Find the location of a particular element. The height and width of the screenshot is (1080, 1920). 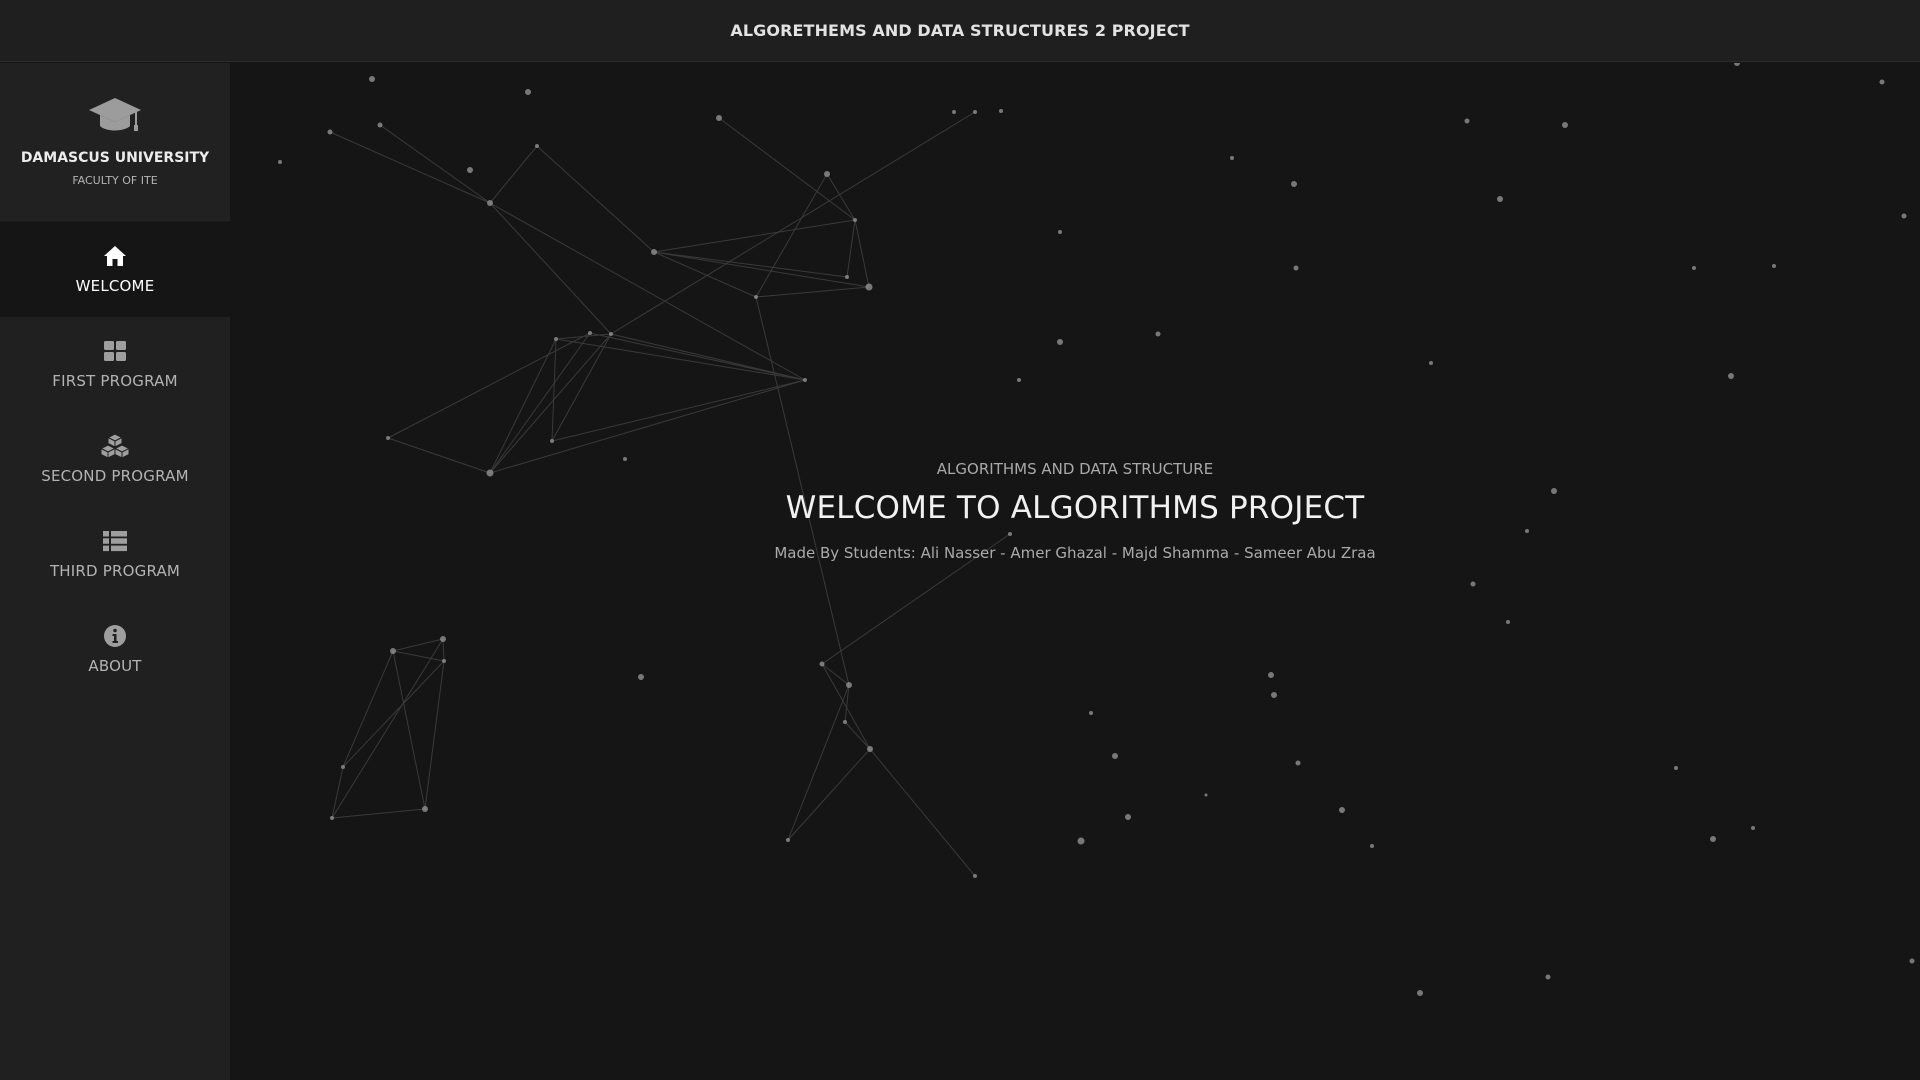

sidebar-item-label: THIRD PROGRAM is located at coordinates (115, 571).